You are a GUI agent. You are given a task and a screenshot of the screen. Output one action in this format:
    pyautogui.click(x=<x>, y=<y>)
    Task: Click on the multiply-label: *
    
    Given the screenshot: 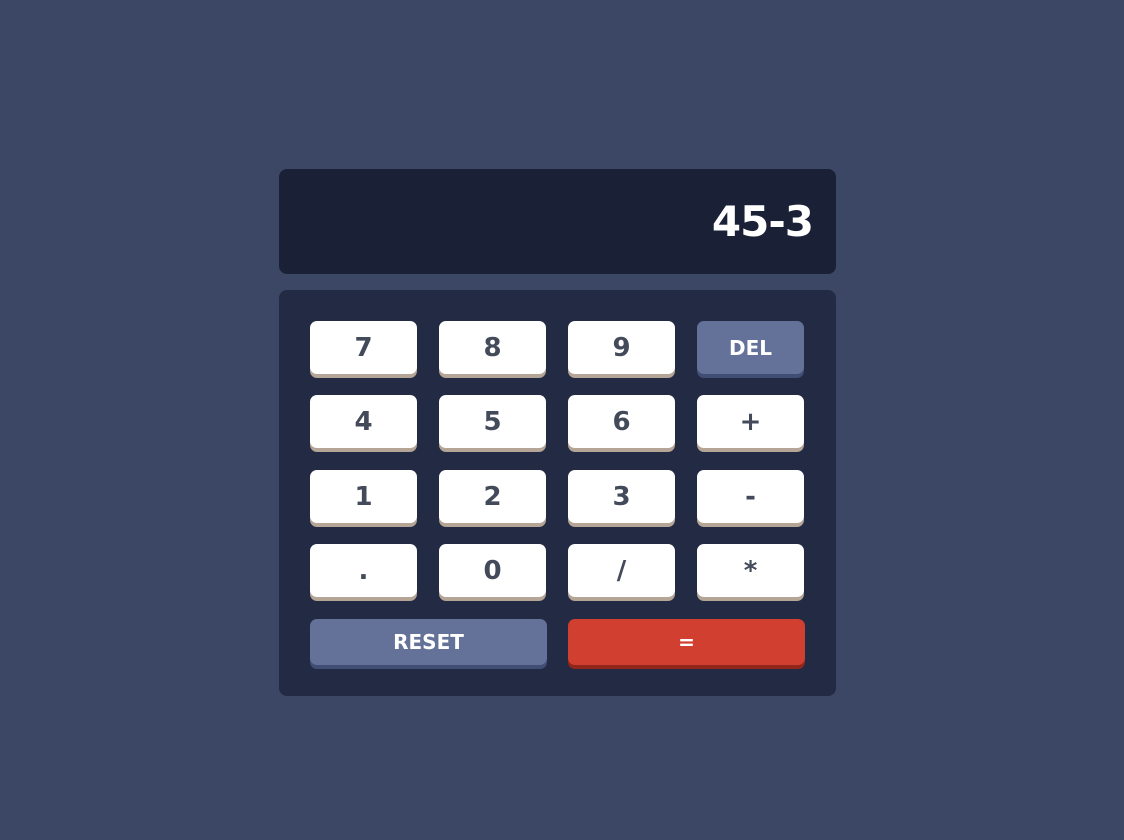 What is the action you would take?
    pyautogui.click(x=750, y=570)
    